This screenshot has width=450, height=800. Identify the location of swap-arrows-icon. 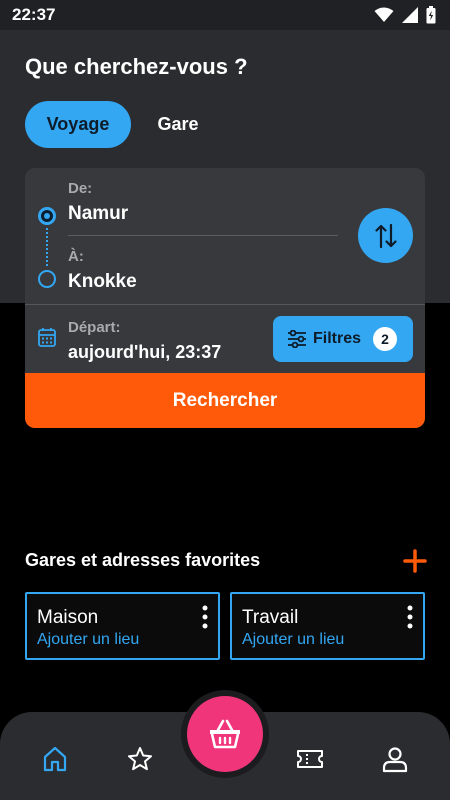
(385, 235).